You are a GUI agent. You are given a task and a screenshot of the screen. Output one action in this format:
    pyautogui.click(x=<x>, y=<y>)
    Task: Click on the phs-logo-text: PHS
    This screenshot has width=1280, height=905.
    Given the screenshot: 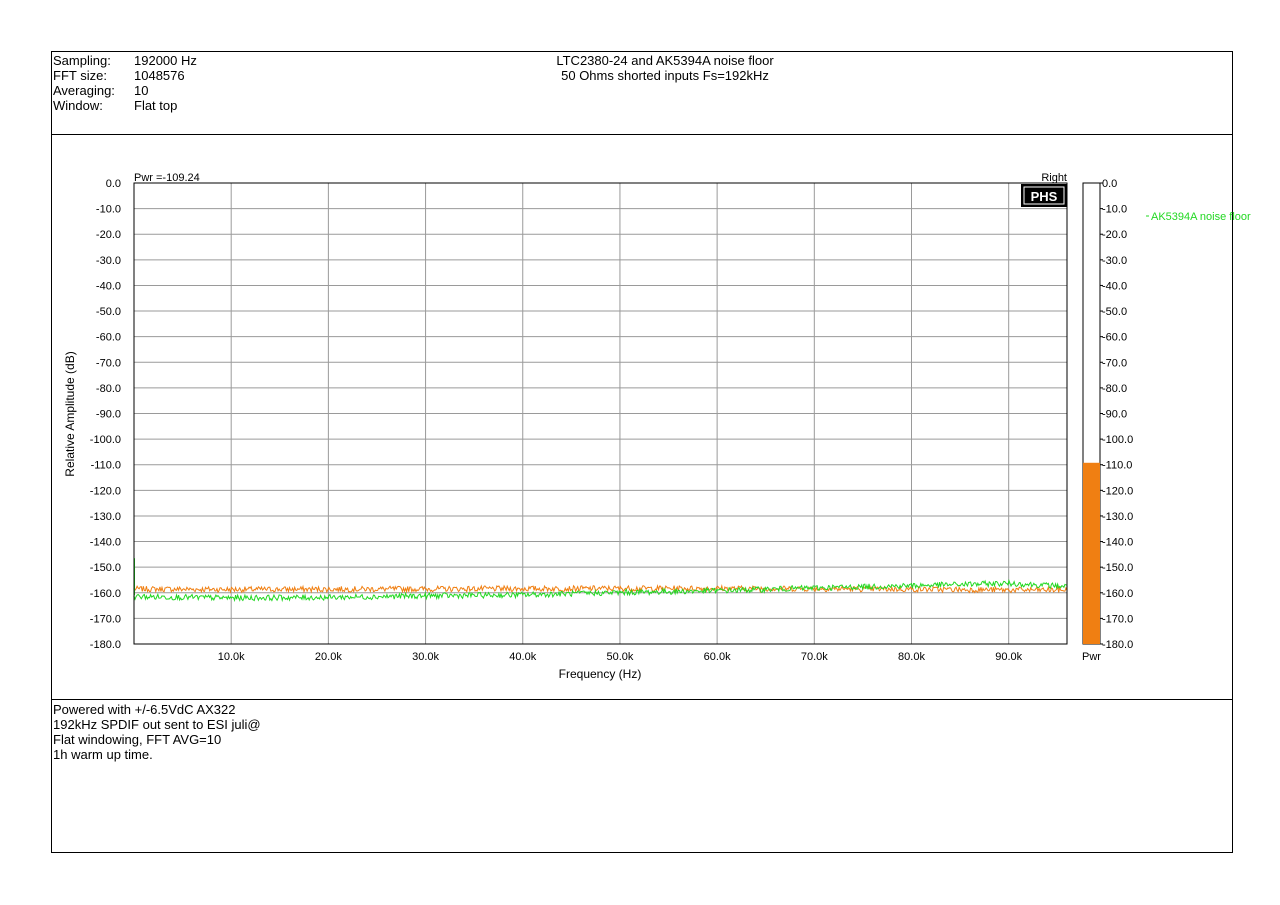 What is the action you would take?
    pyautogui.click(x=1044, y=196)
    